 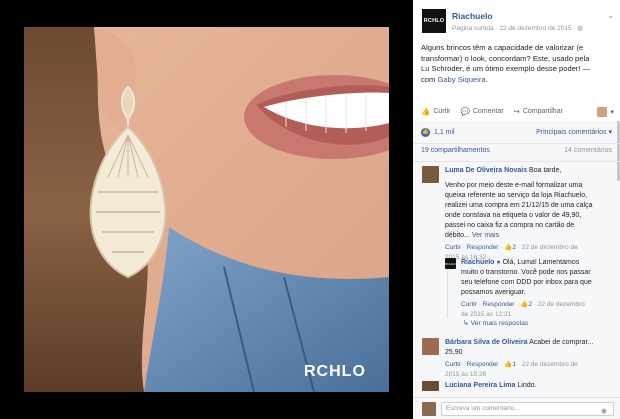 What do you see at coordinates (493, 292) in the screenshot?
I see `comment-body-line: possamos averiguar.` at bounding box center [493, 292].